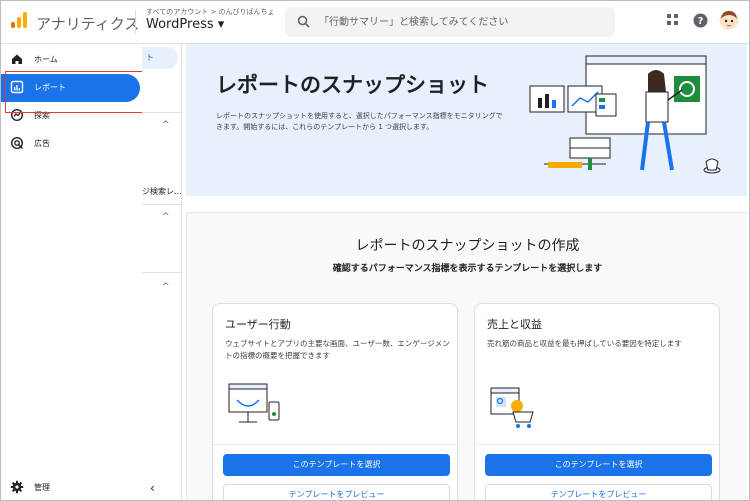  What do you see at coordinates (150, 57) in the screenshot?
I see `subpanel-chip-text: ト` at bounding box center [150, 57].